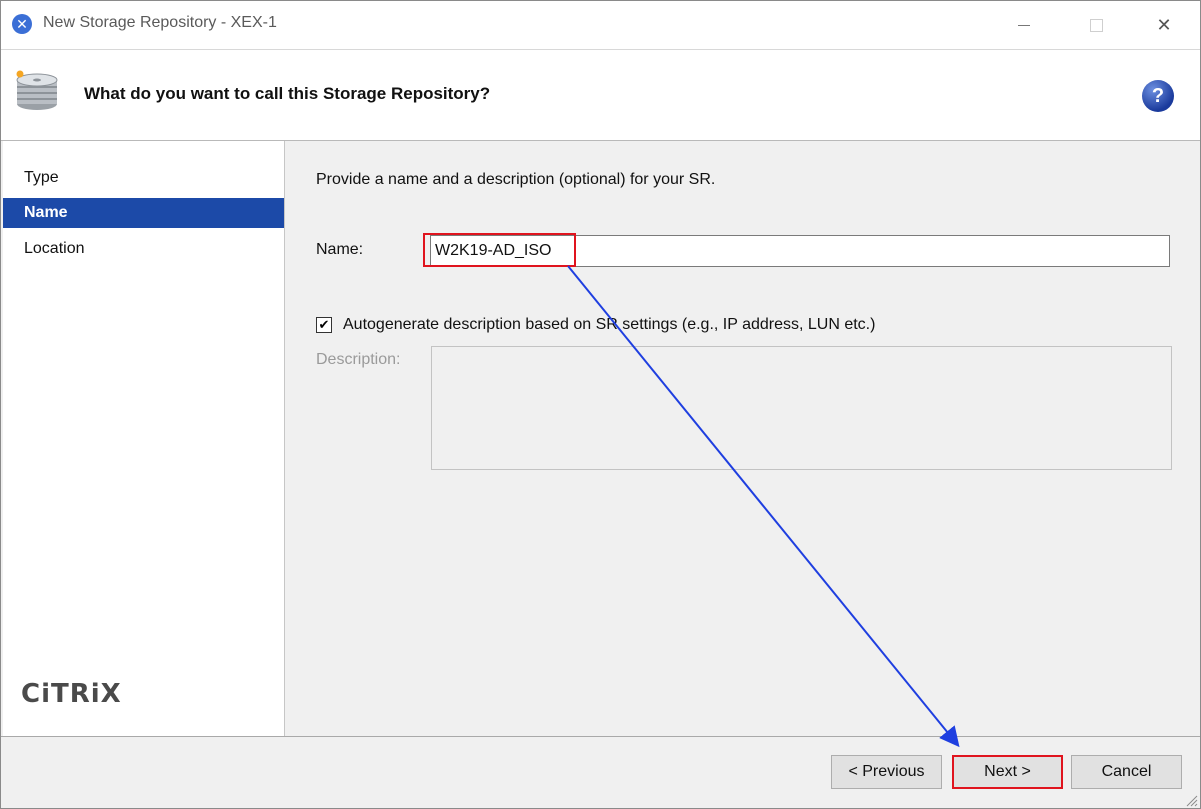 This screenshot has width=1201, height=809. Describe the element at coordinates (886, 772) in the screenshot. I see `previous-button: < Previous` at that location.